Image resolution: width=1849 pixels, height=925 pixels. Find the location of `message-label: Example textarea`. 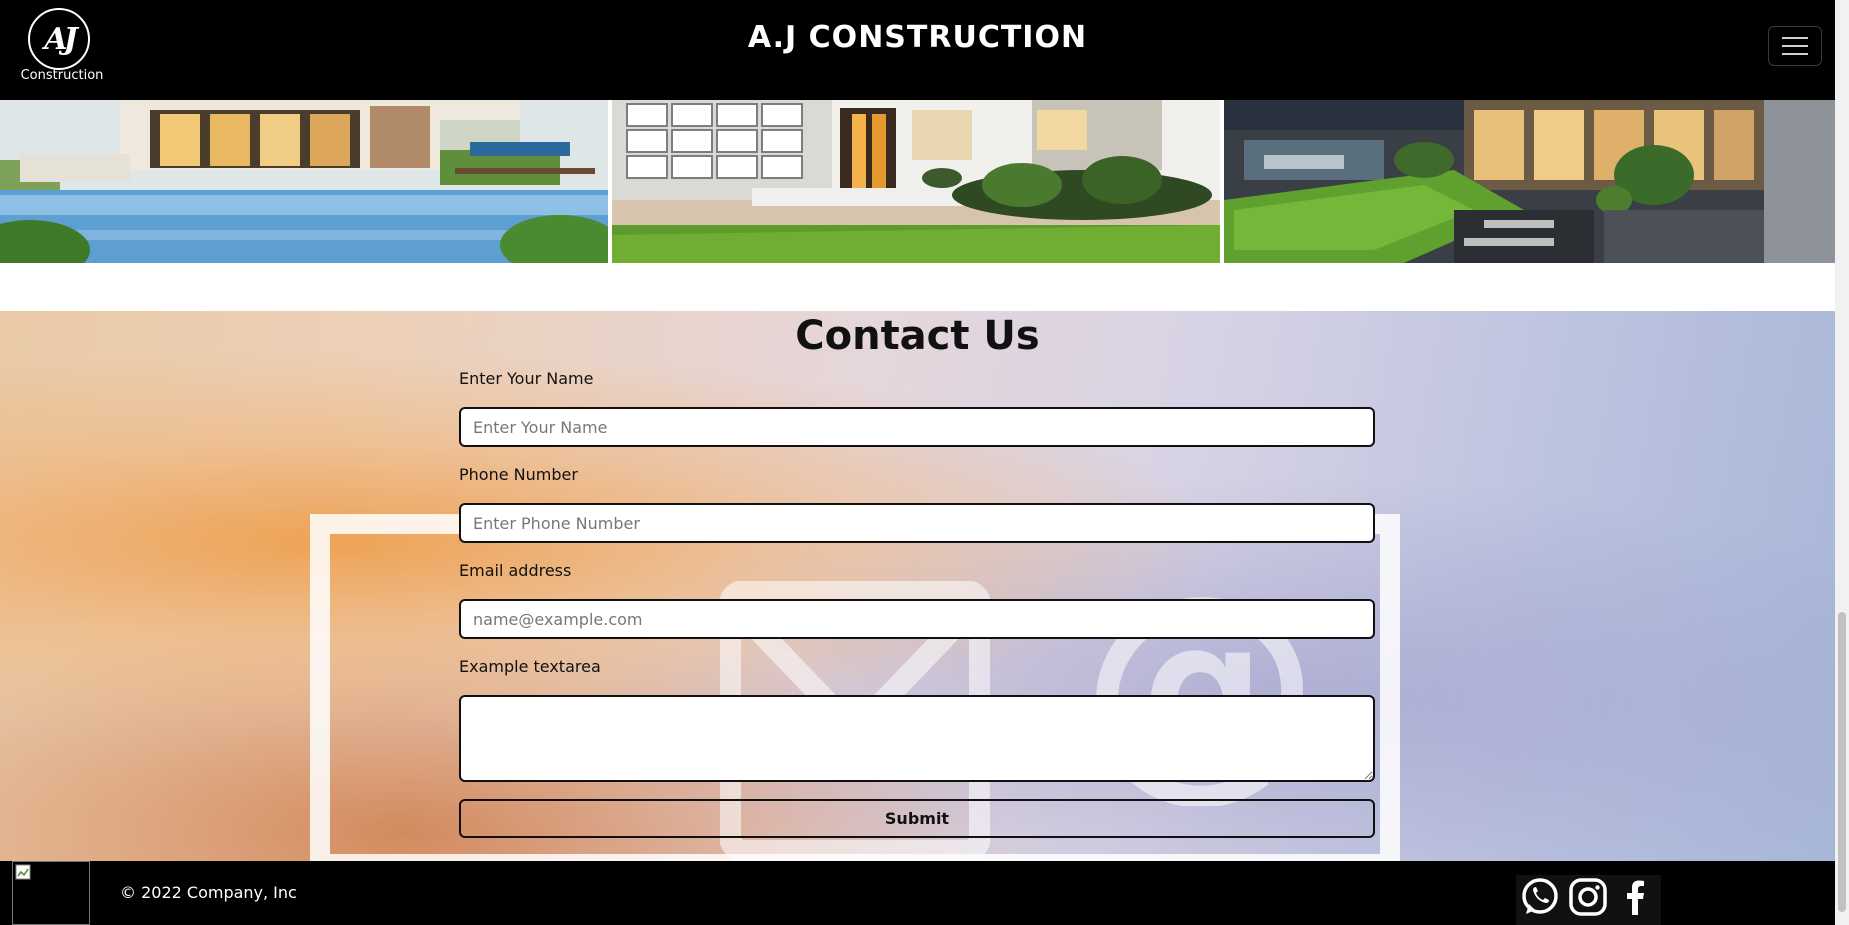

message-label: Example textarea is located at coordinates (530, 666).